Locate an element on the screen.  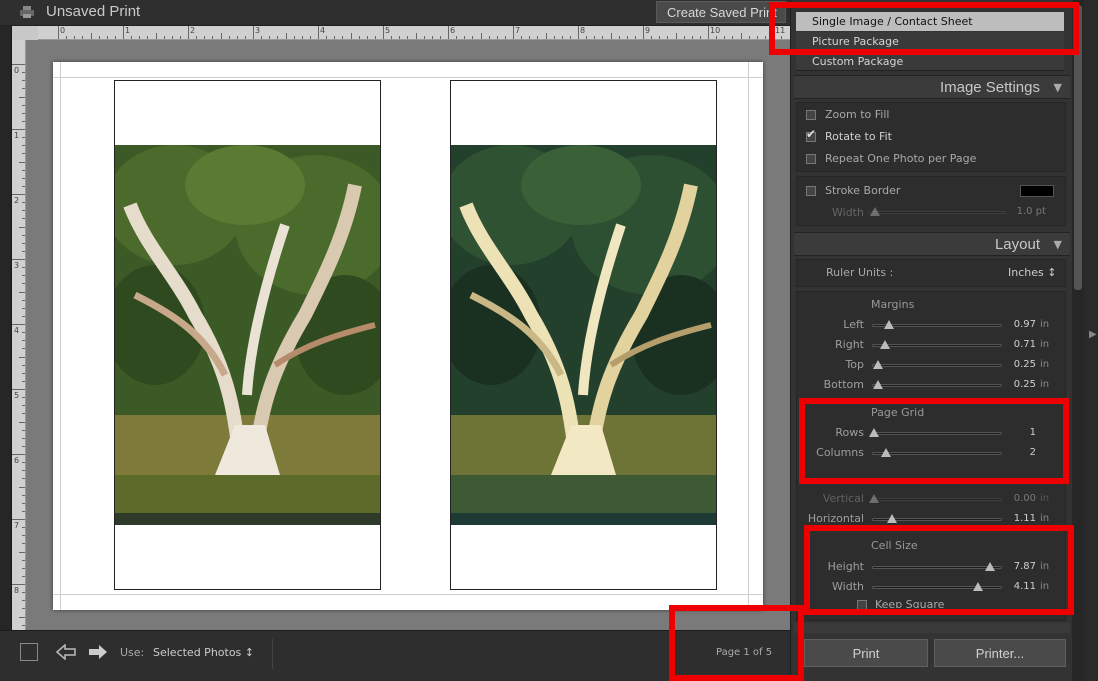
vertical-slider is located at coordinates (937, 499).